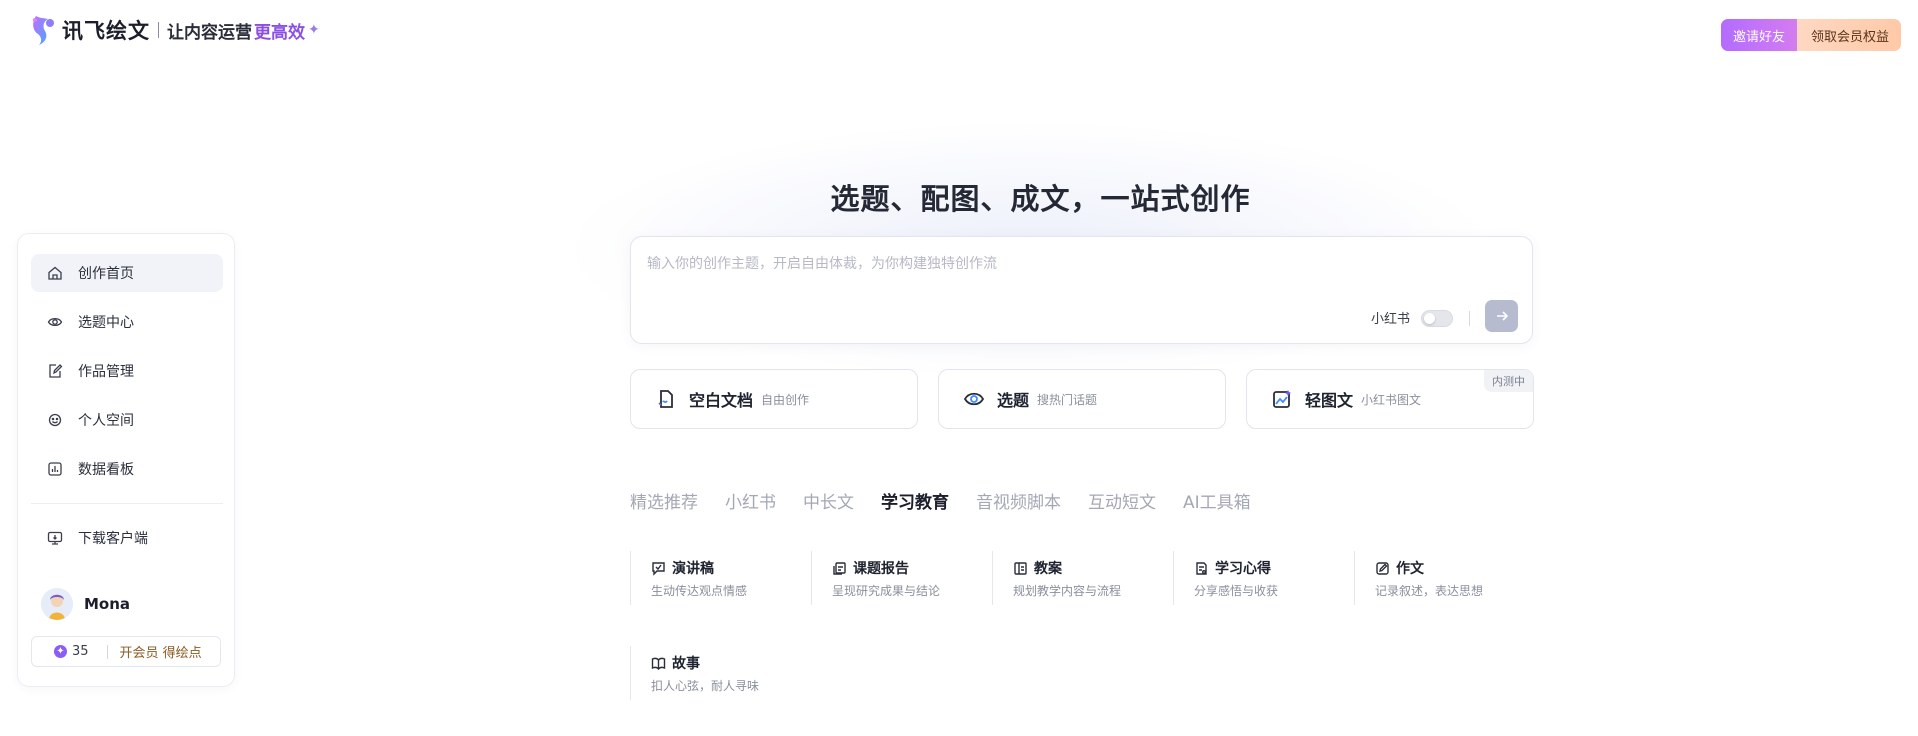 The width and height of the screenshot is (1918, 736). Describe the element at coordinates (55, 420) in the screenshot. I see `user-space-icon` at that location.